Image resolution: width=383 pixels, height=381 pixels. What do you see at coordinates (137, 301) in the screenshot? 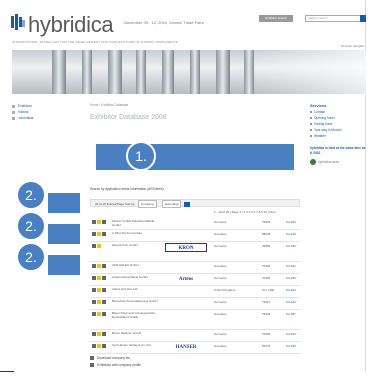
I see `company-name: Bernecker Automatisierung GmbH` at bounding box center [137, 301].